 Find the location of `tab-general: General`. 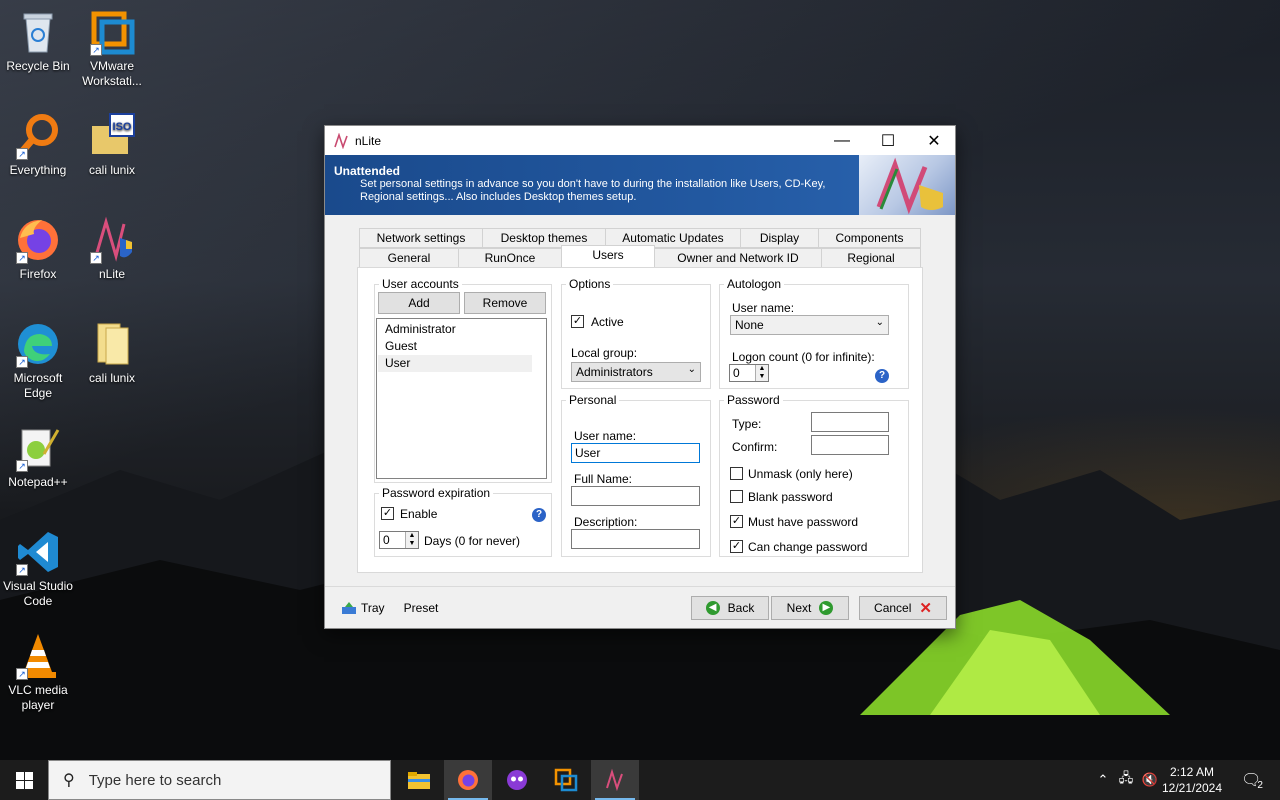

tab-general: General is located at coordinates (409, 258).